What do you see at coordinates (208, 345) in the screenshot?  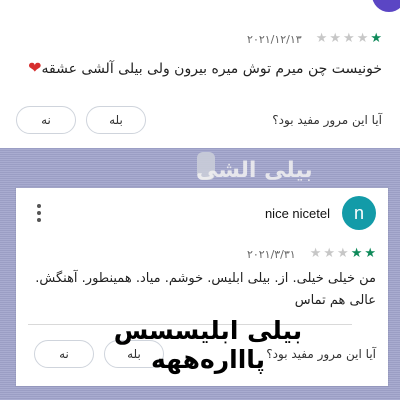 I see `overlay-caption: بیلی ابلیسسس پاااره‌ههه` at bounding box center [208, 345].